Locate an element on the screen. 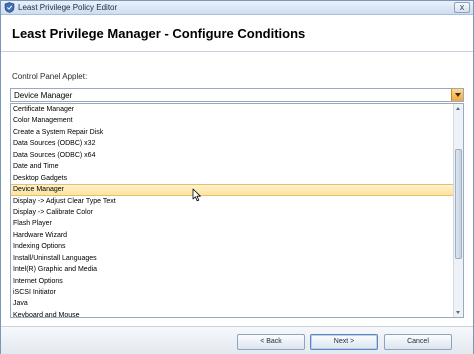  list-item: Internet Options is located at coordinates (232, 281).